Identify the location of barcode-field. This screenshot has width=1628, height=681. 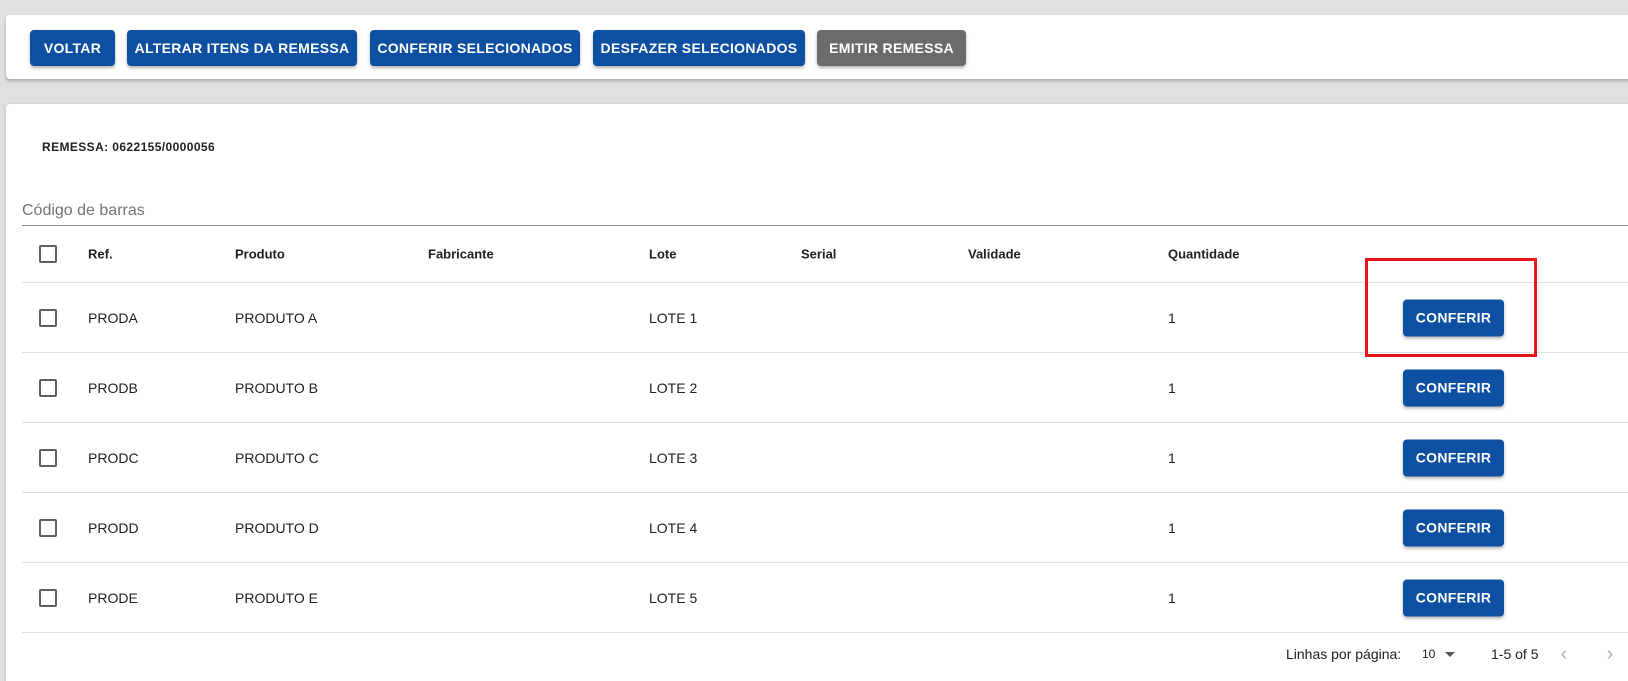
(825, 206).